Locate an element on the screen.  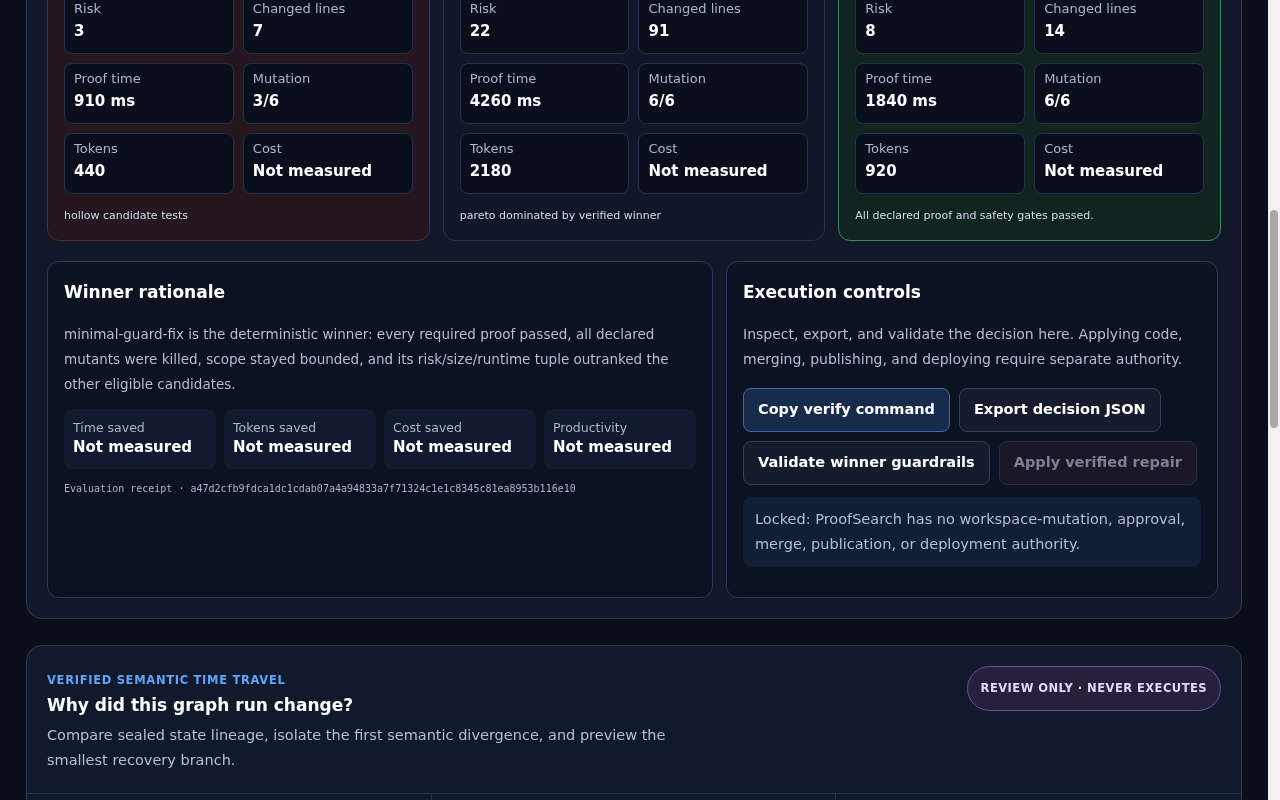
candidate-note: pareto dominated by verified winner is located at coordinates (561, 216).